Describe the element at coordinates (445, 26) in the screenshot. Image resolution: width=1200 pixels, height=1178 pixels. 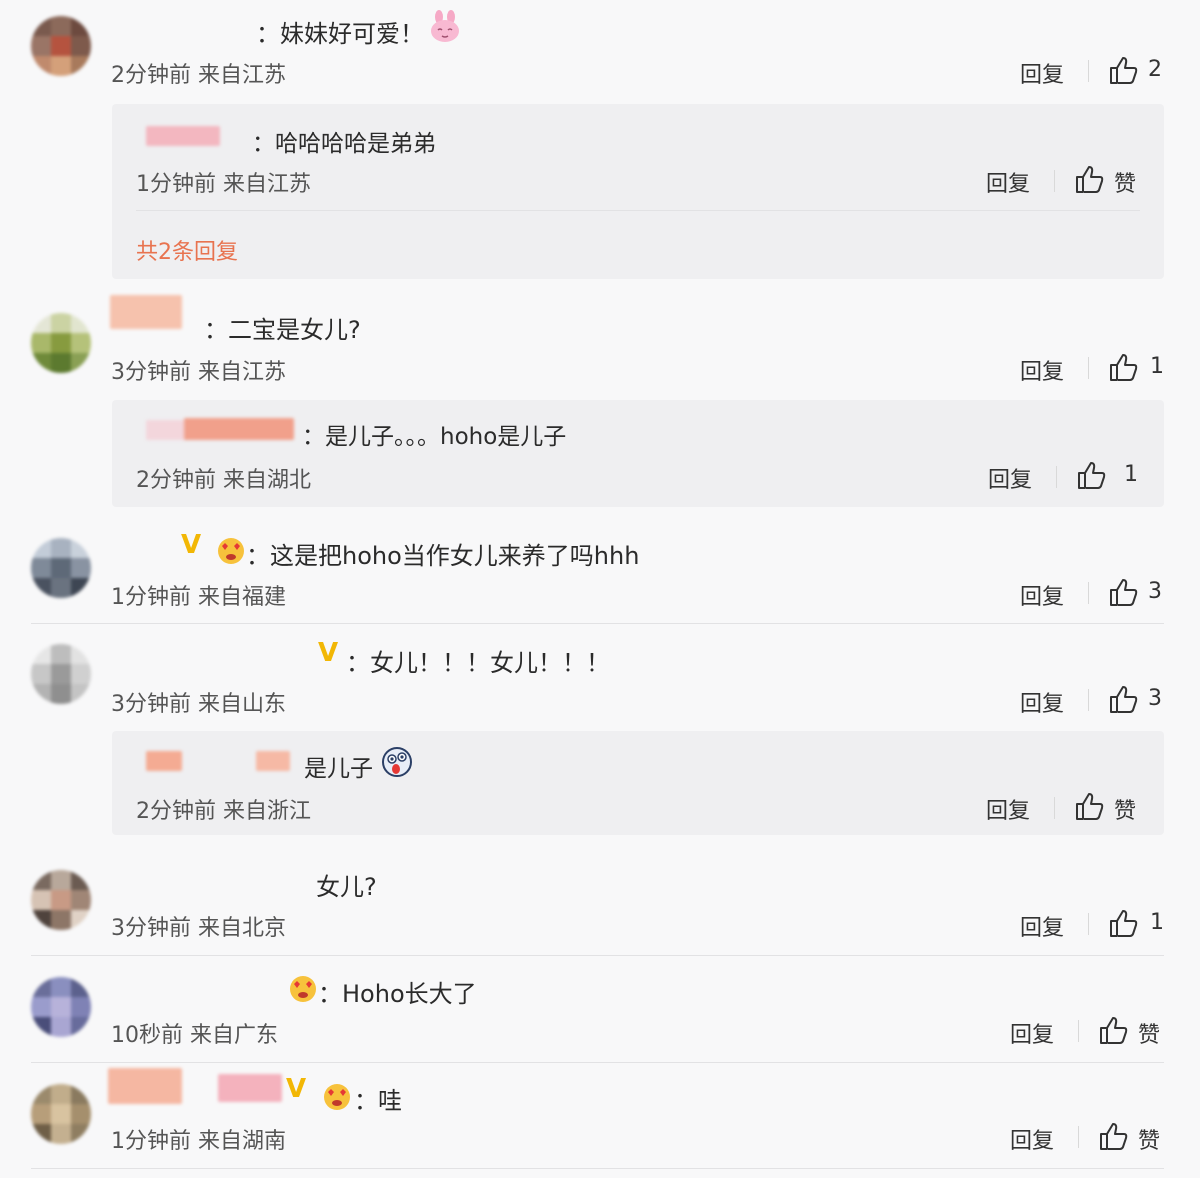
I see `bunny-emoji-icon` at that location.